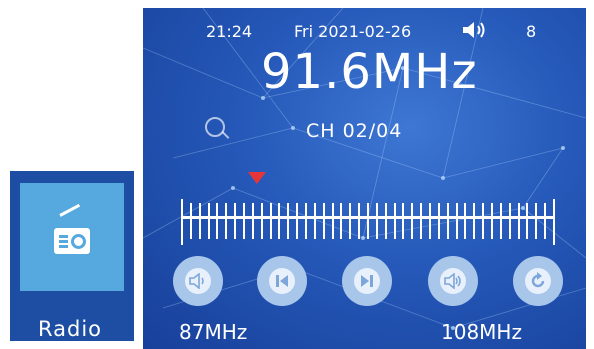 This screenshot has width=594, height=349. I want to click on speaker-icon, so click(475, 32).